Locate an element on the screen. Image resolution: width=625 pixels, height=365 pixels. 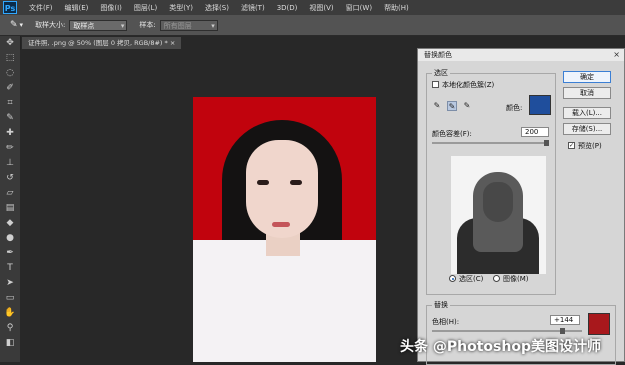
stamp-tool-icon: ⊥ is located at coordinates (10, 163).